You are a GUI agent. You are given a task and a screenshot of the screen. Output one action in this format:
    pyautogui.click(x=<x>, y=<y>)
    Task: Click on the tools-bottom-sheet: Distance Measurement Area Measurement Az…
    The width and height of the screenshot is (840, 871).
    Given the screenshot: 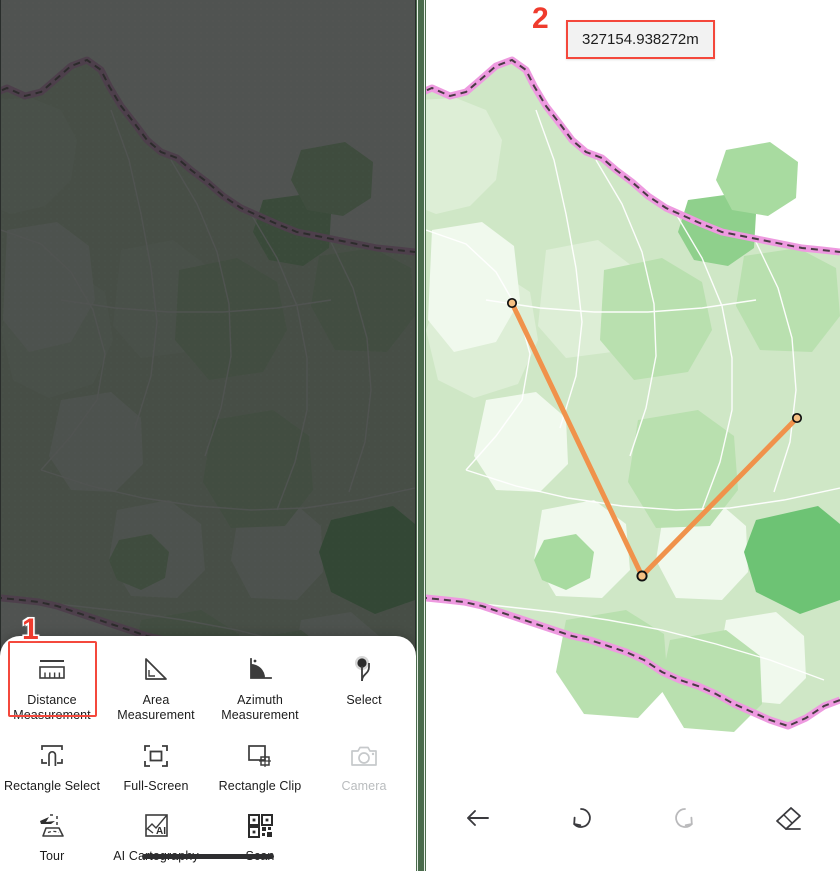 What is the action you would take?
    pyautogui.click(x=208, y=753)
    